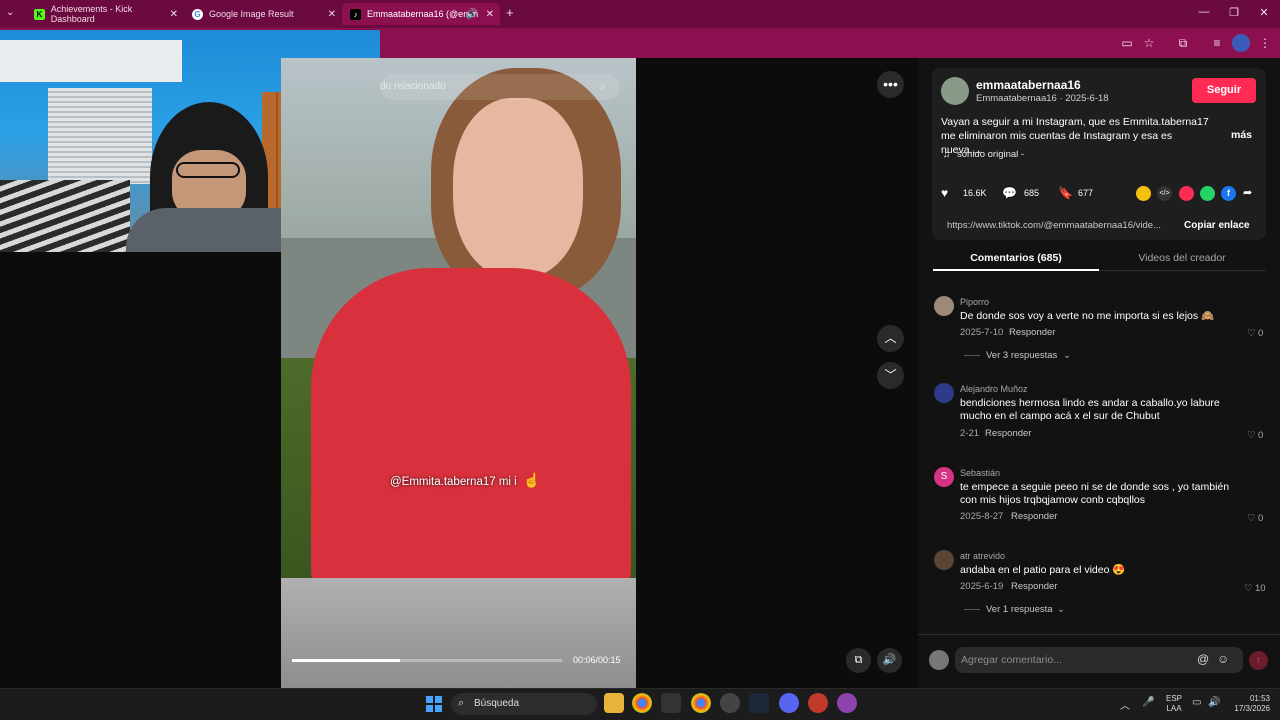 Image resolution: width=1280 pixels, height=720 pixels. I want to click on obs-icon, so click(847, 703).